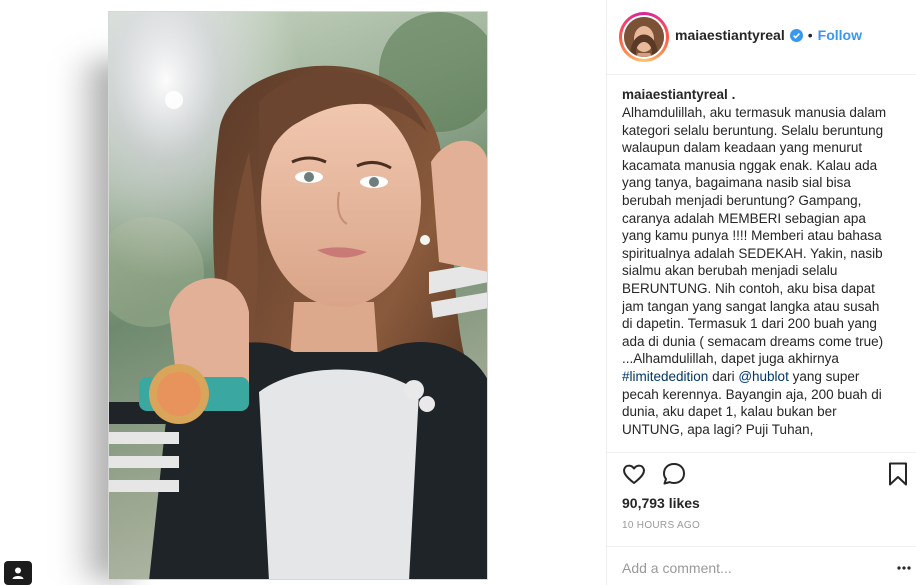 Image resolution: width=916 pixels, height=585 pixels. I want to click on caption-line: jam tangan yang sangat langka atau susah, so click(751, 306).